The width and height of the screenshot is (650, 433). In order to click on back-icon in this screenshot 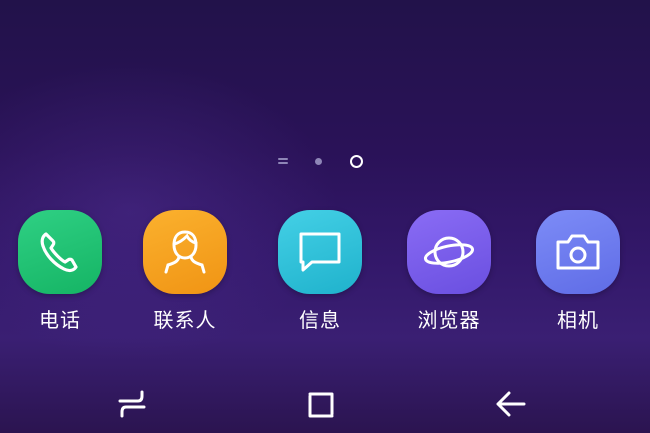, I will do `click(511, 404)`.